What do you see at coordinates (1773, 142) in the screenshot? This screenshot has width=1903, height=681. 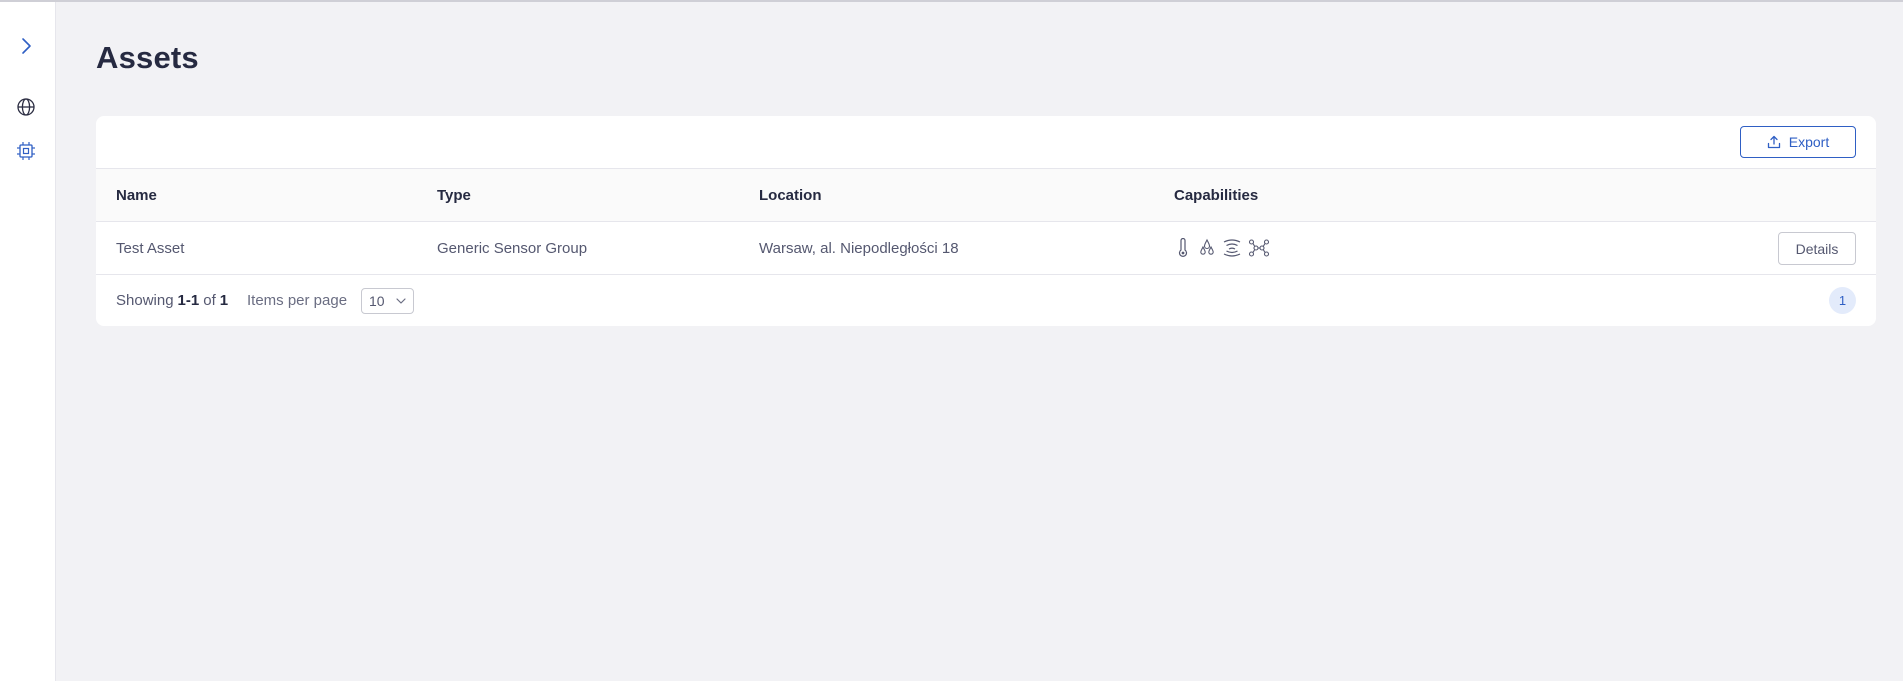 I see `upload-icon` at bounding box center [1773, 142].